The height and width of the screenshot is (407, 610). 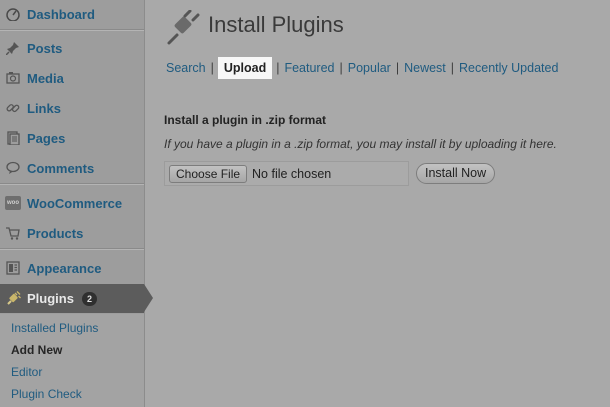 I want to click on install-now-button: Install Now, so click(x=456, y=173).